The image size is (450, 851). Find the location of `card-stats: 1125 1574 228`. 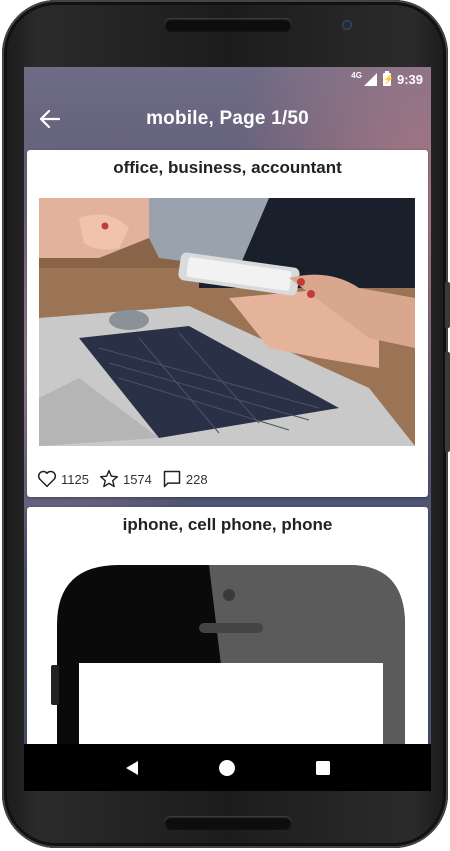

card-stats: 1125 1574 228 is located at coordinates (125, 479).